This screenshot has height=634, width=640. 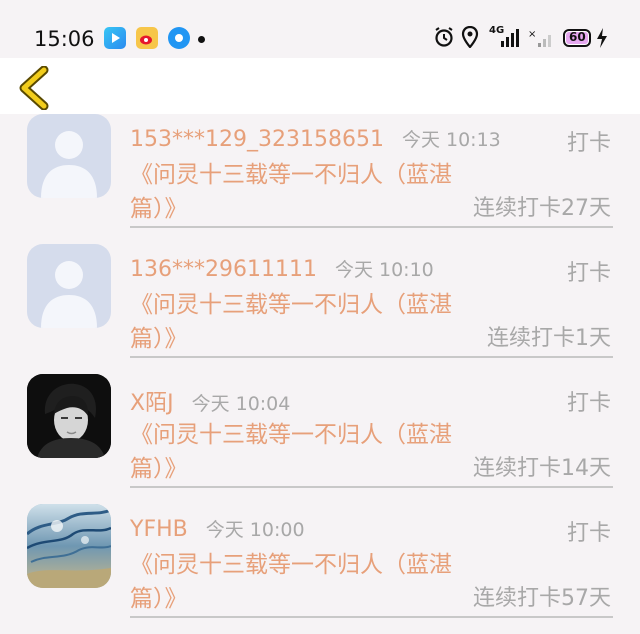 I want to click on video-app-icon, so click(x=115, y=38).